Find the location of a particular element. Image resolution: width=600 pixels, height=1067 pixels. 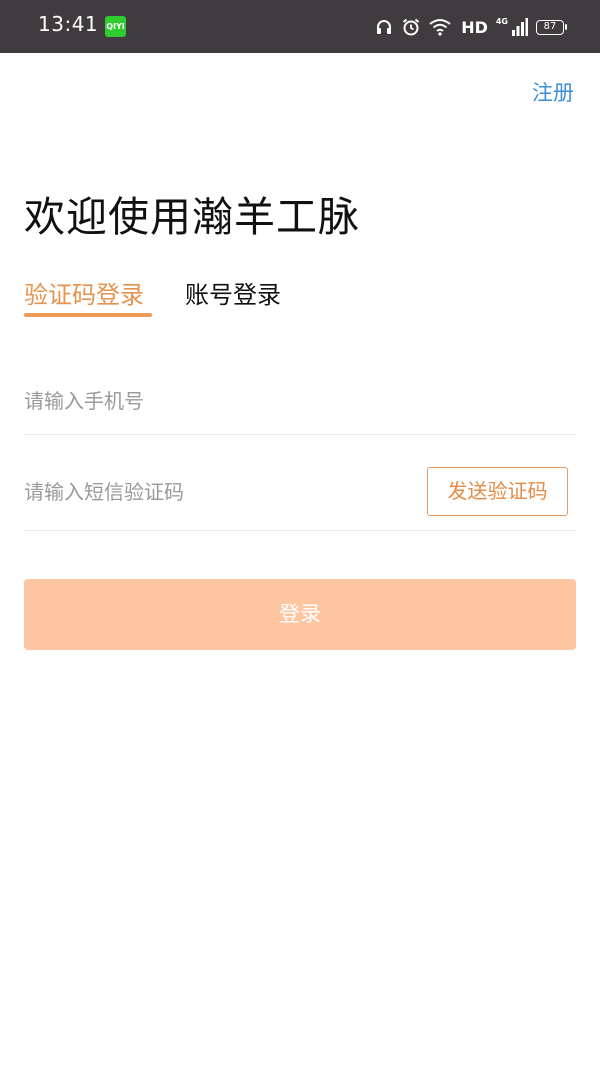

phone-field-container is located at coordinates (300, 401).